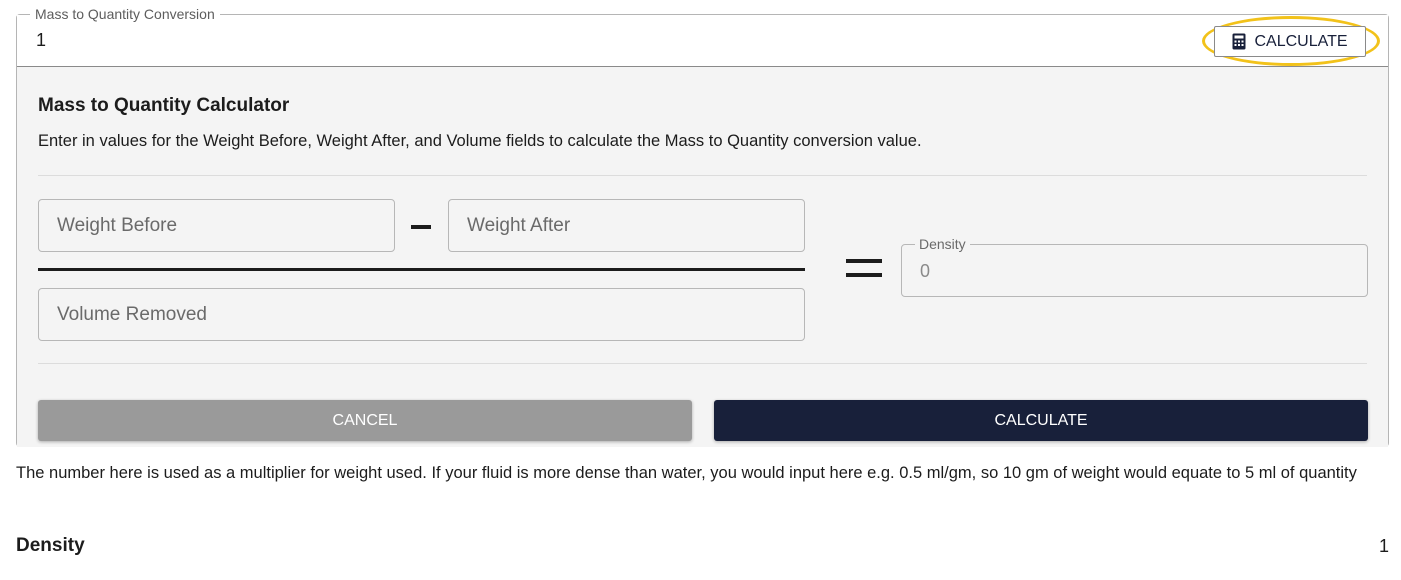 The width and height of the screenshot is (1401, 580). I want to click on density-field-label: Density, so click(942, 244).